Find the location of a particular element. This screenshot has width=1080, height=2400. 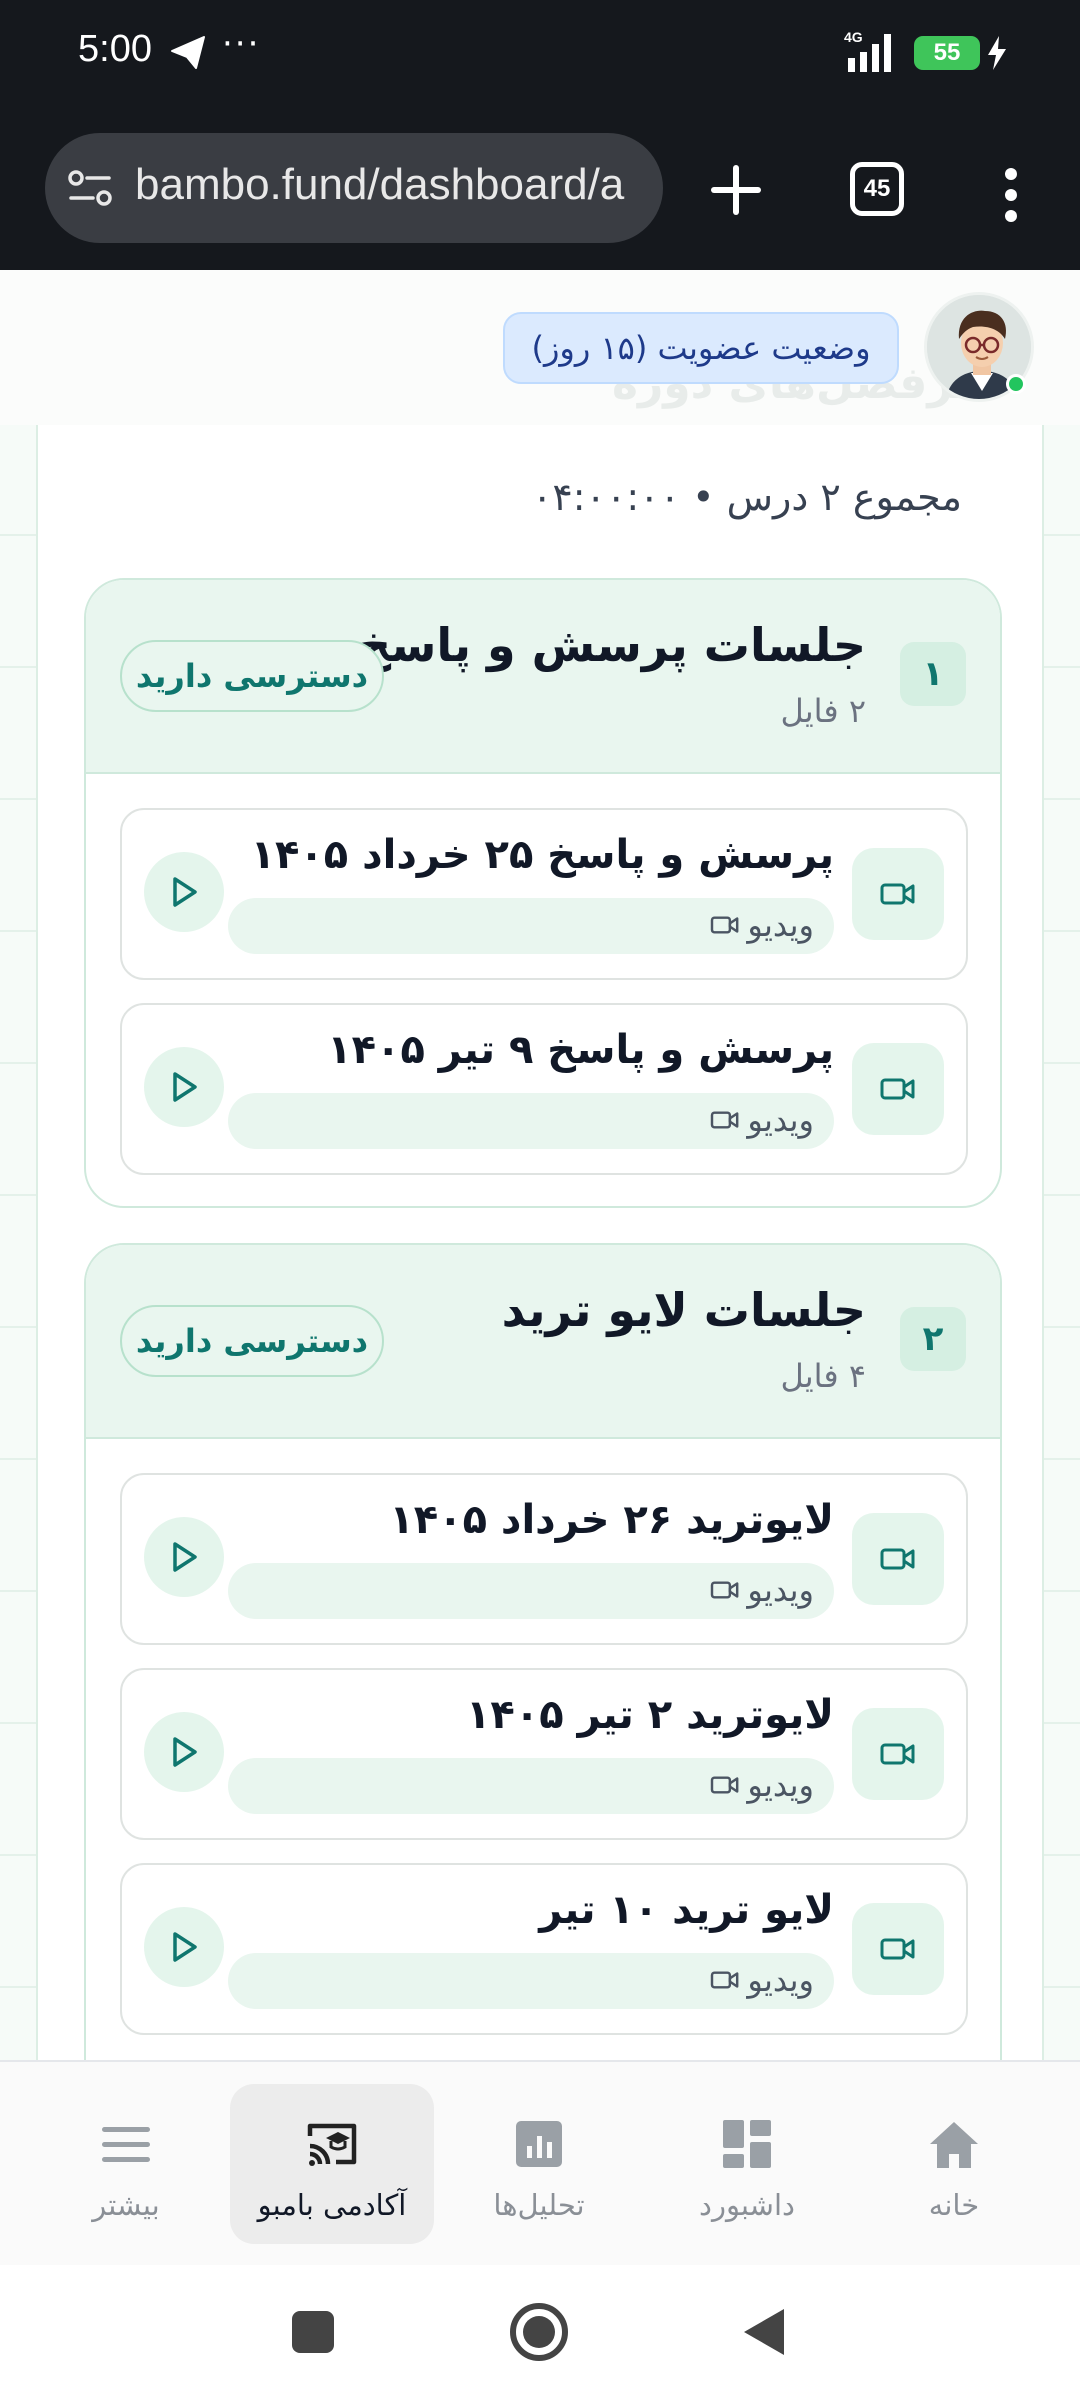

chart-icon is located at coordinates (539, 2144).